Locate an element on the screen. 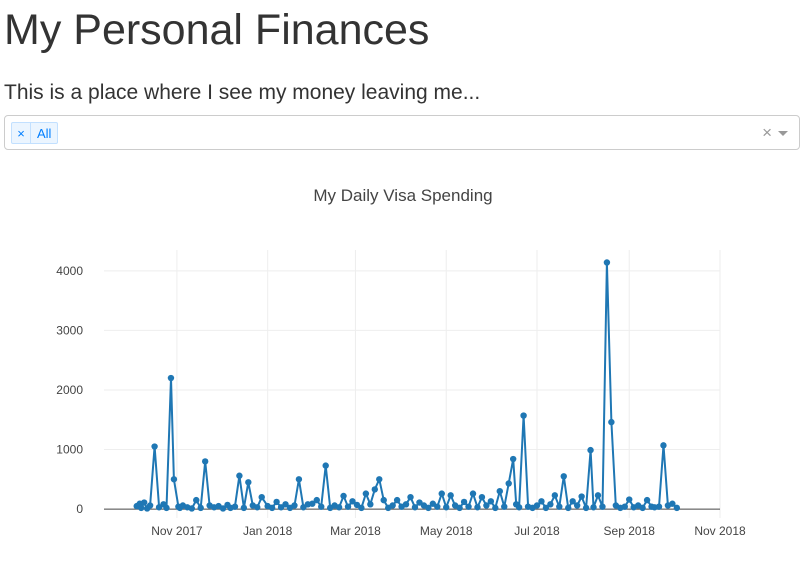  x-tick-label: Nov 2018 is located at coordinates (720, 531).